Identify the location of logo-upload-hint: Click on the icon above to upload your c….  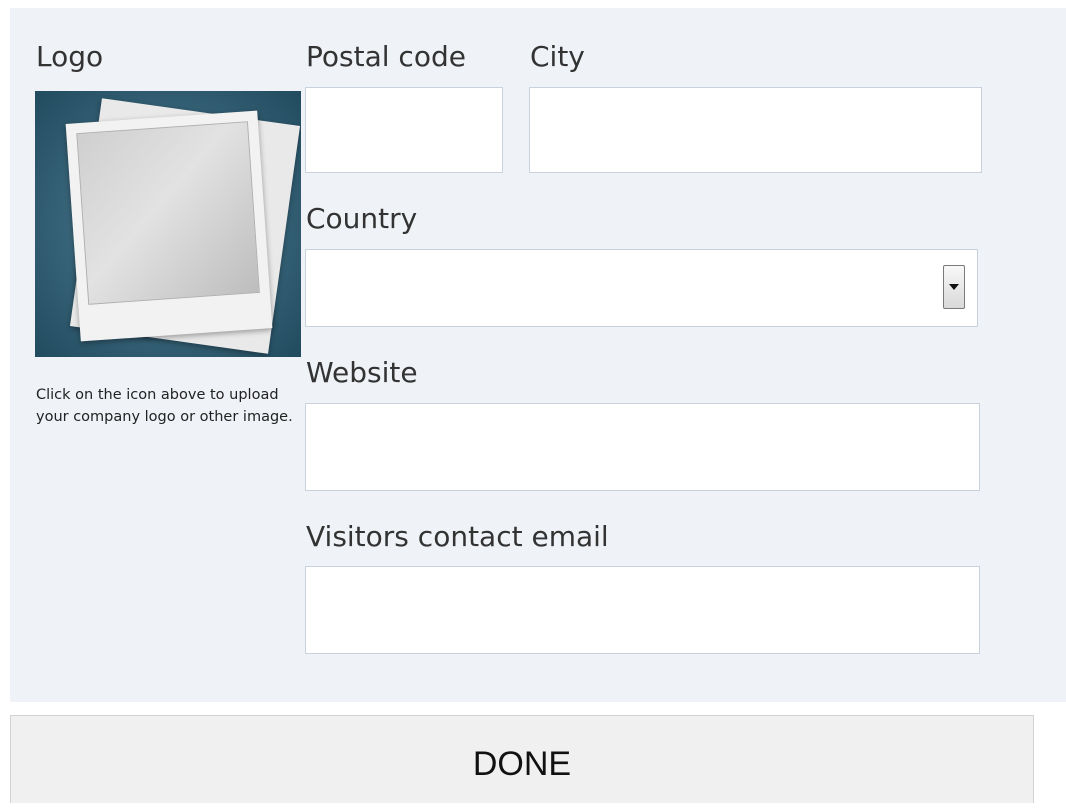
(164, 406).